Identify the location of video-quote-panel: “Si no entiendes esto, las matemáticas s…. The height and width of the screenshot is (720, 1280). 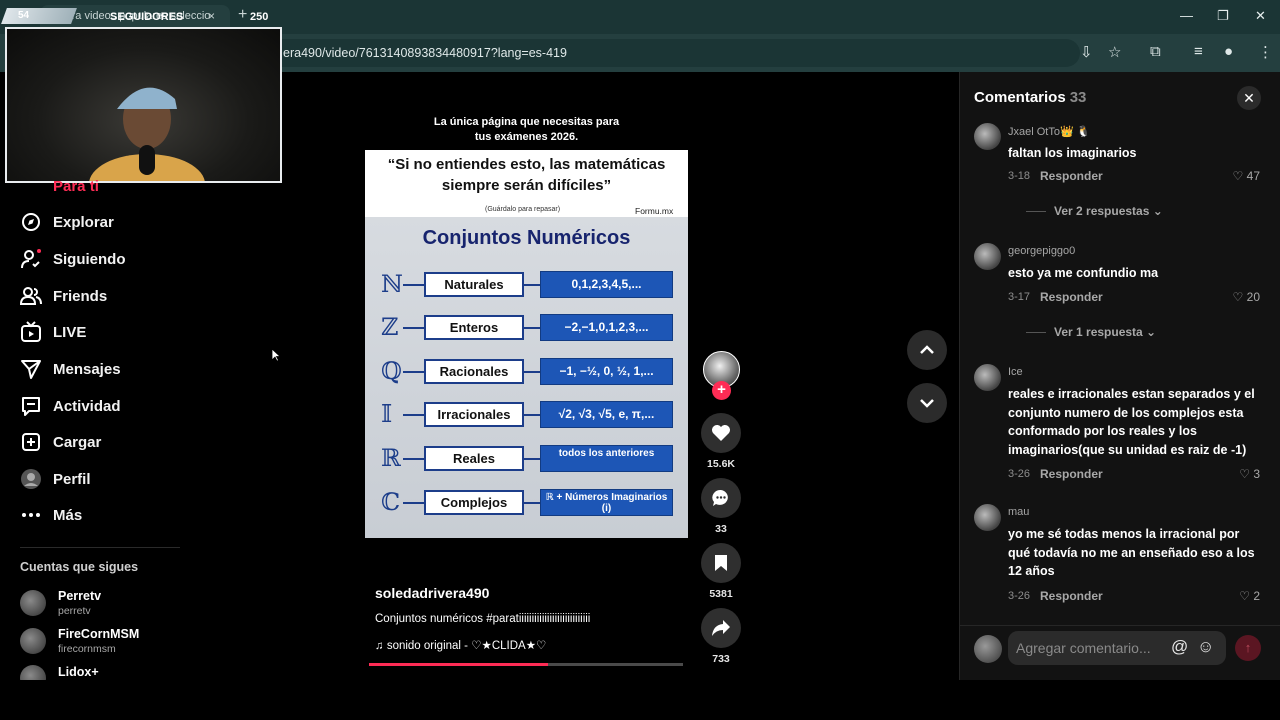
(526, 183).